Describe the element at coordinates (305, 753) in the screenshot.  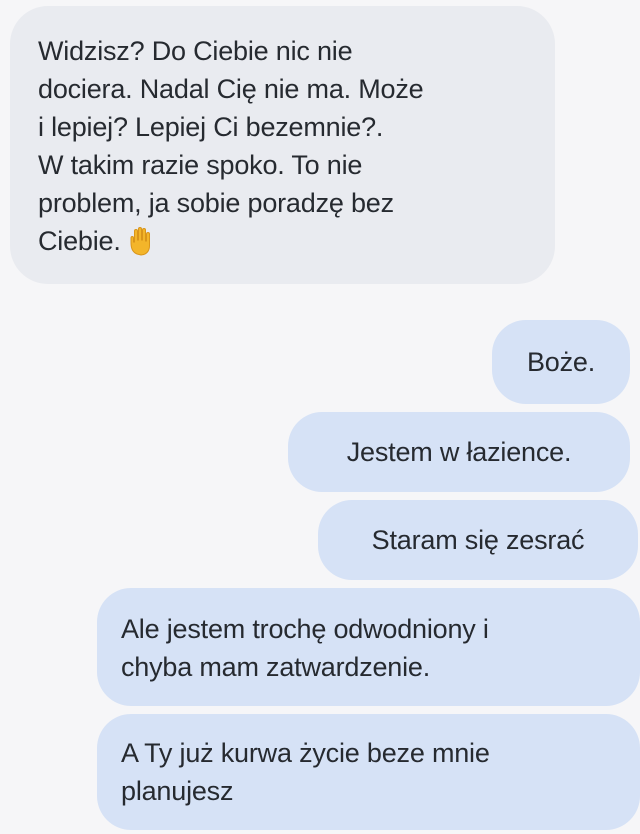
I see `message-line: A Ty już kurwa życie beze mnie` at that location.